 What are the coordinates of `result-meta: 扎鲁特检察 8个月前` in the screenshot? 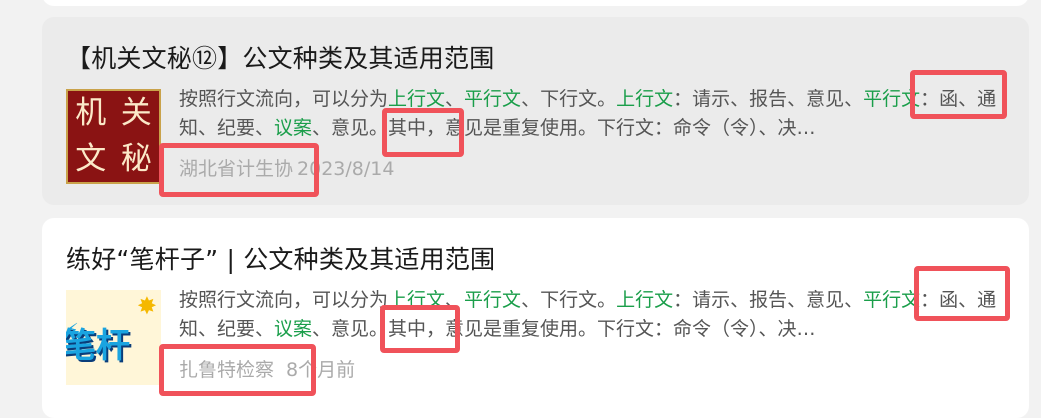 It's located at (267, 368).